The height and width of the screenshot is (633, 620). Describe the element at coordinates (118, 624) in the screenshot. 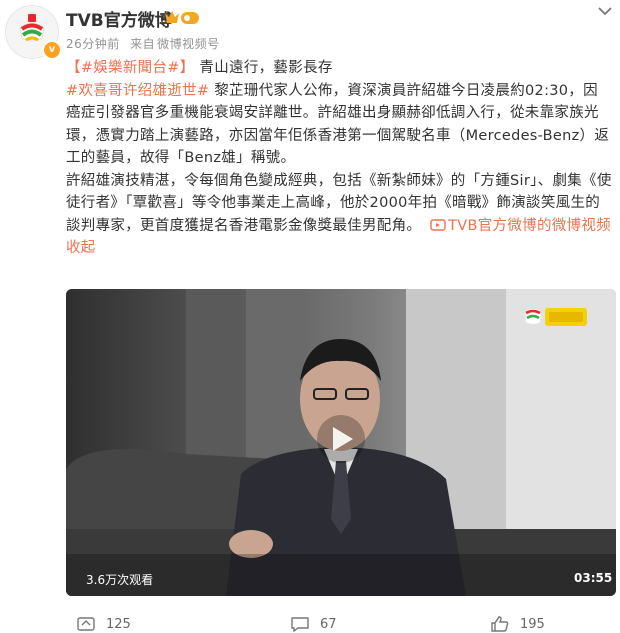

I see `repost-count: 125` at that location.